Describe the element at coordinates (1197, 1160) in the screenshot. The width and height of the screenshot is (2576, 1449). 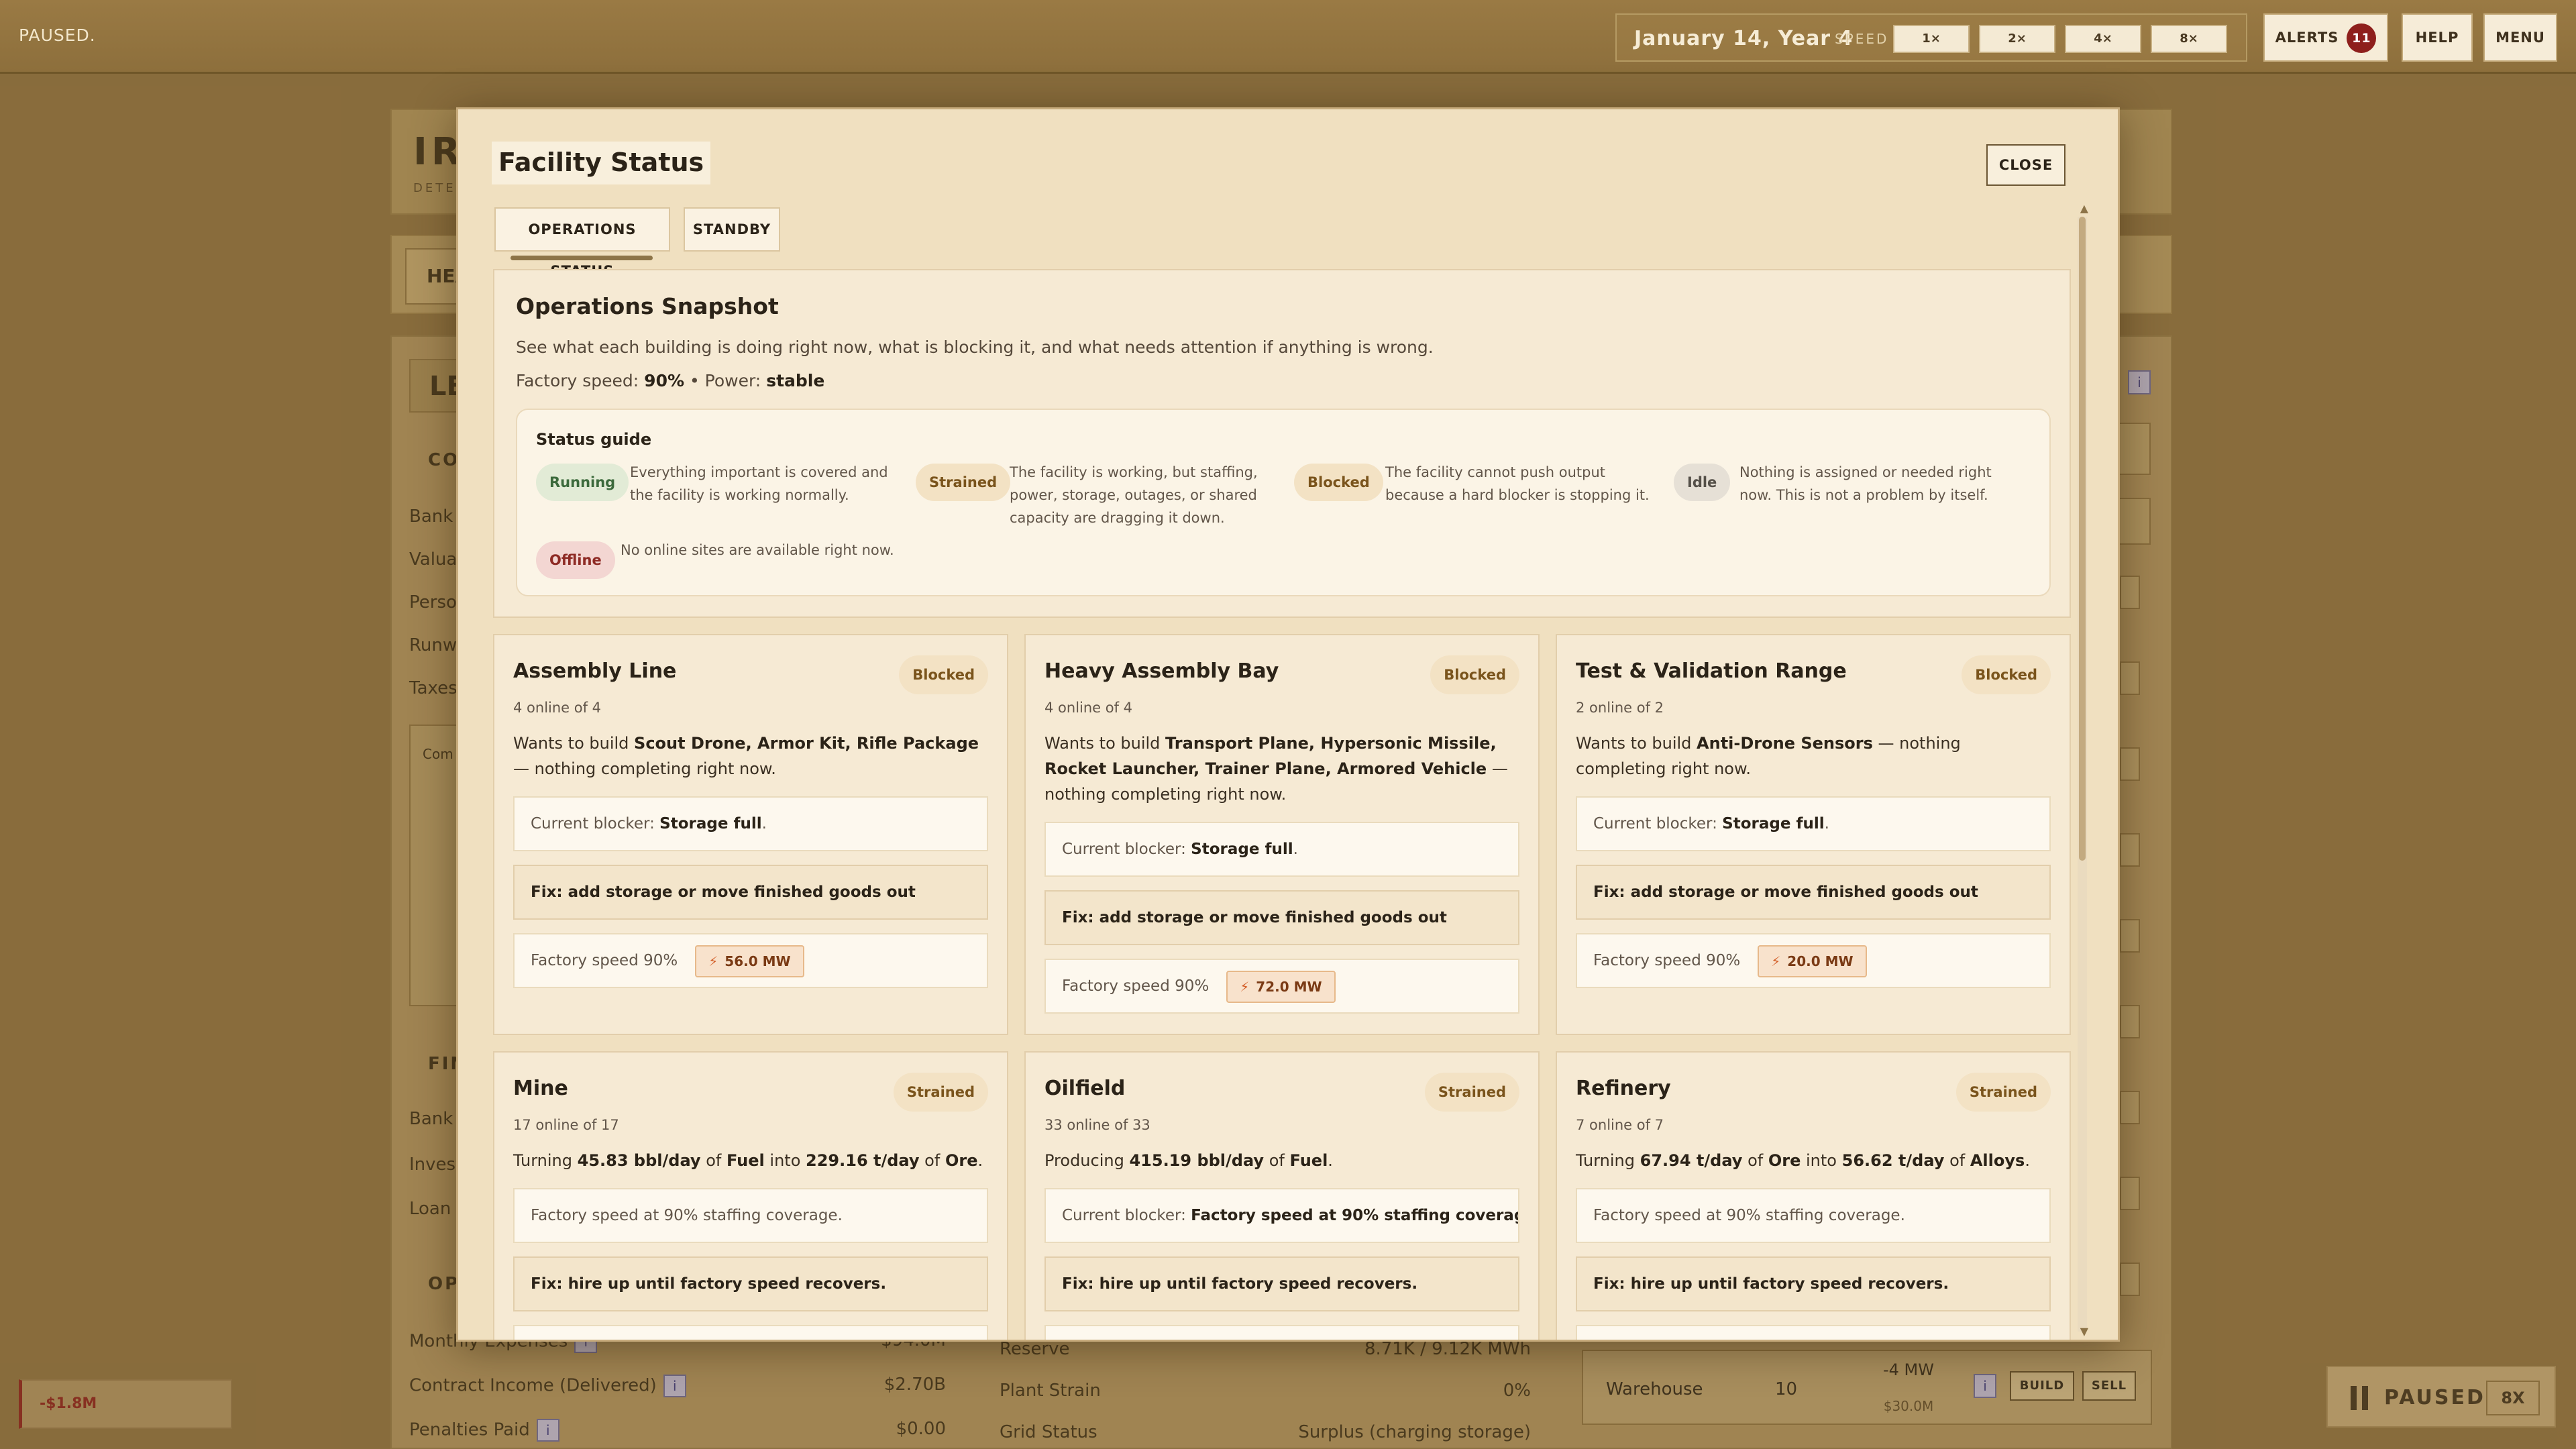
I see `produce-qty: 415.19 bbl/day` at that location.